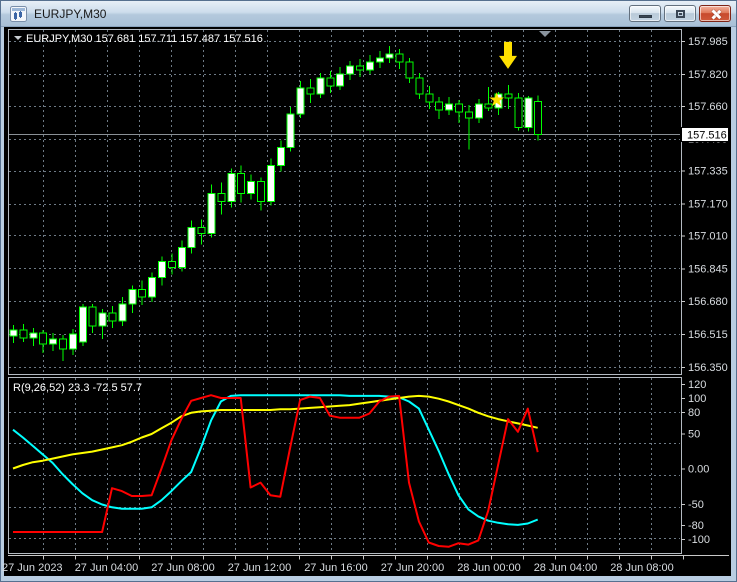 This screenshot has height=582, width=737. I want to click on time-tick-label: 27 Jun 12:00, so click(260, 568).